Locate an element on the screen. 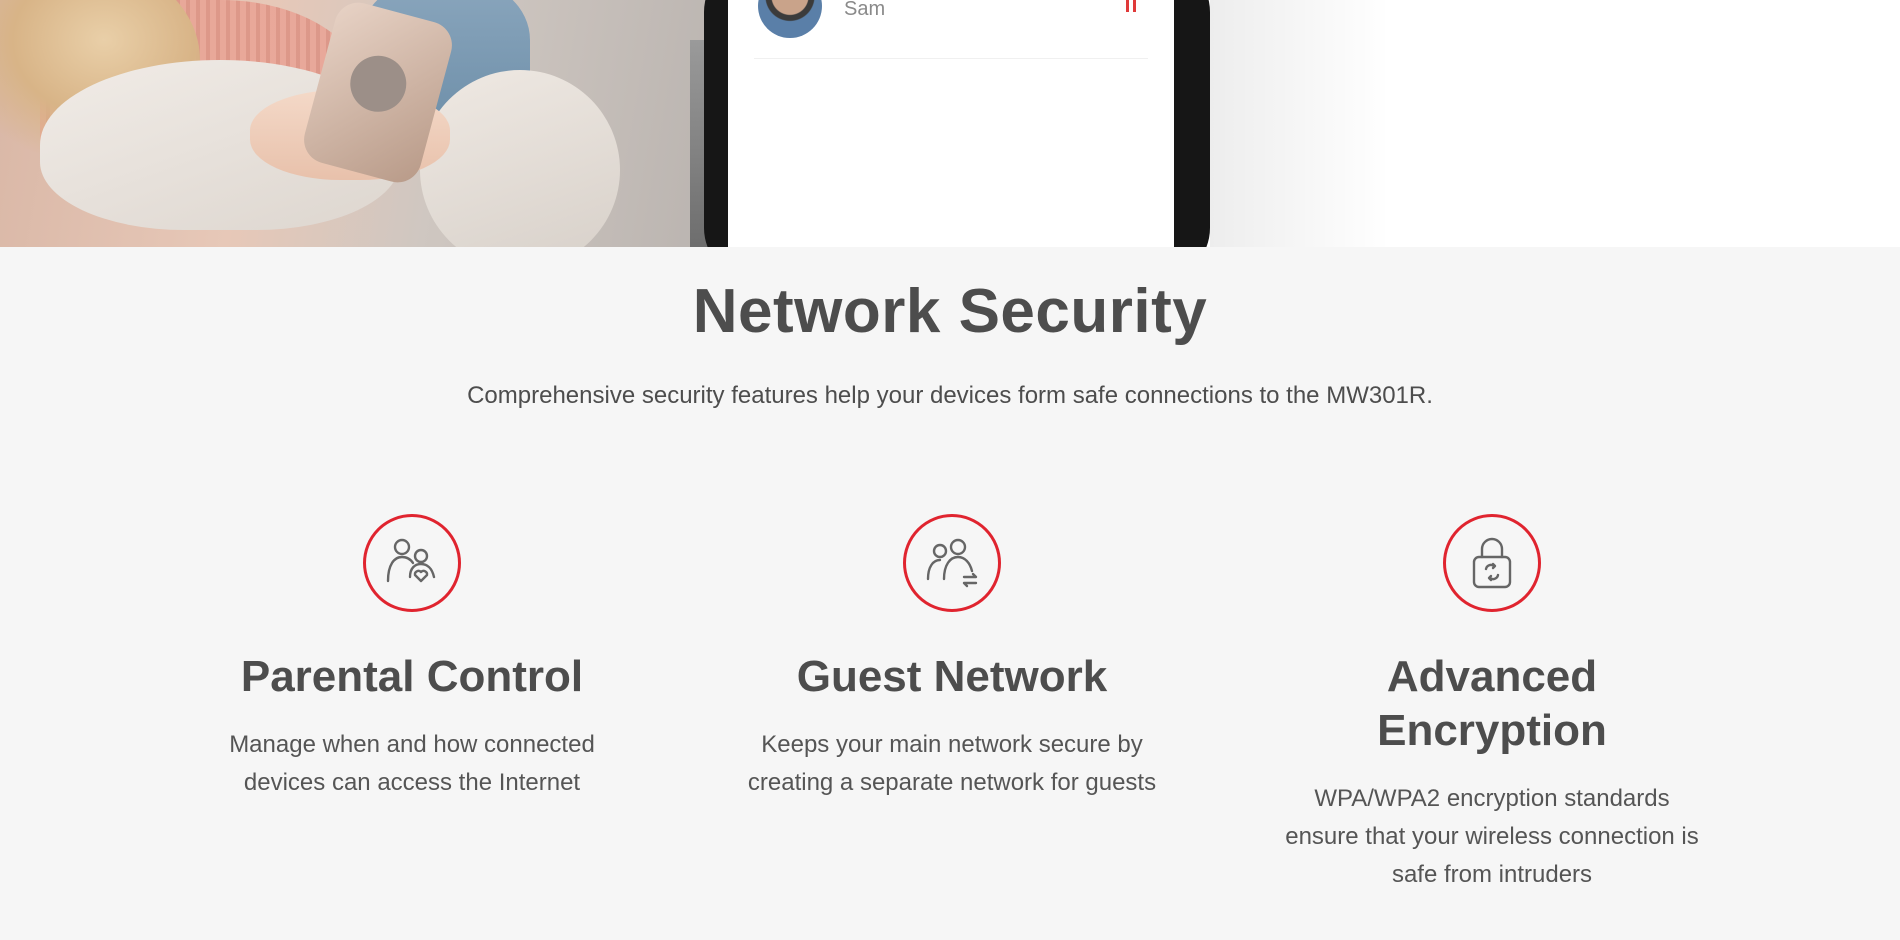 This screenshot has width=1900, height=940. feature-title: Parental Control is located at coordinates (412, 676).